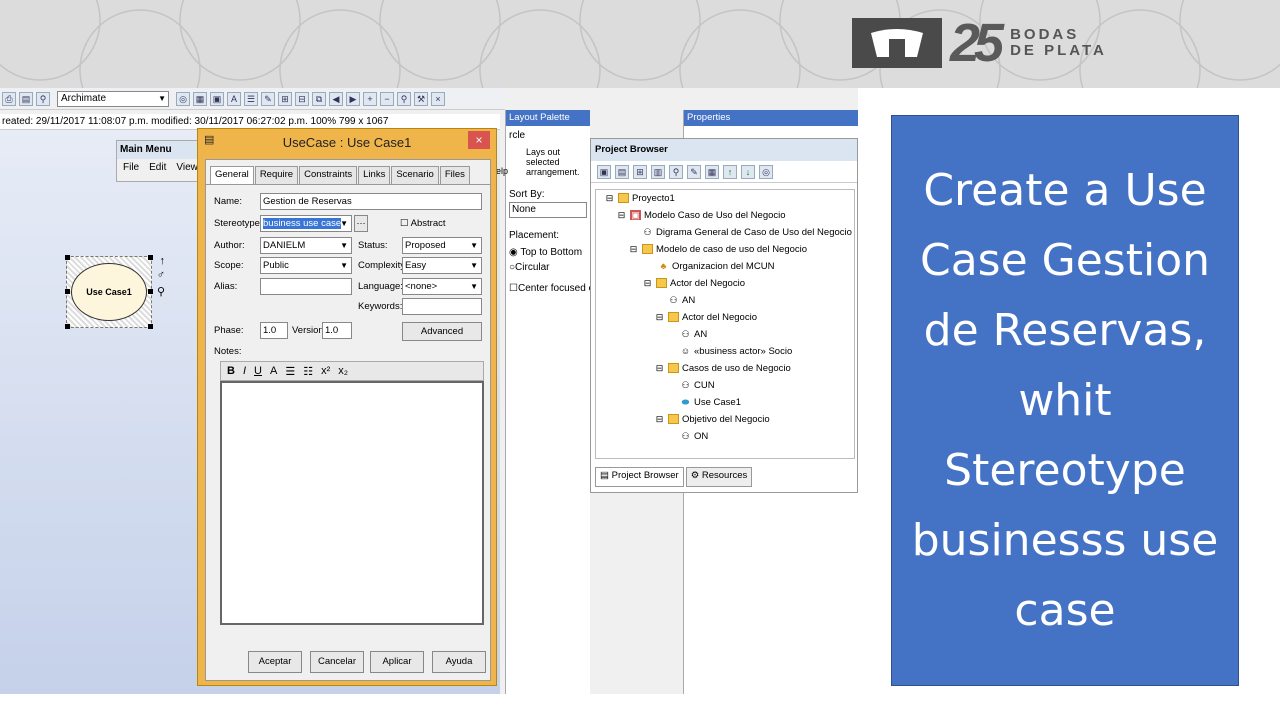  Describe the element at coordinates (273, 371) in the screenshot. I see `font-color-icon: A` at that location.